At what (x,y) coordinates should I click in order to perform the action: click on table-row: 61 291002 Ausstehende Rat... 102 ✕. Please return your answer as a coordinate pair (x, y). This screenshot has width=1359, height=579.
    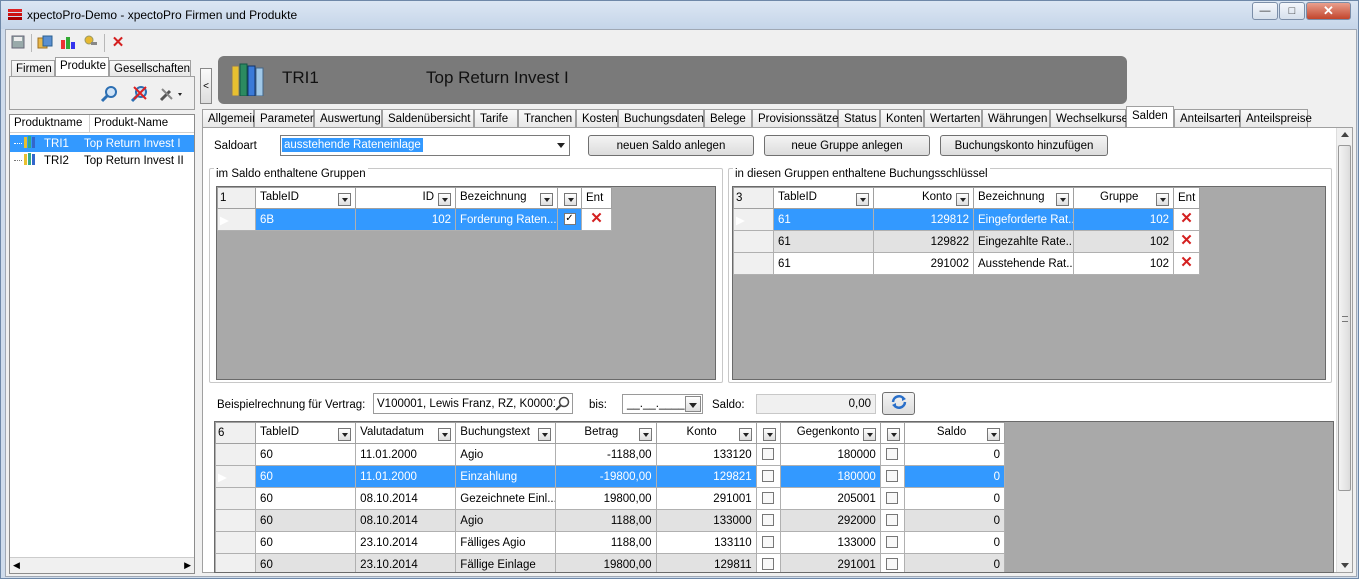
    Looking at the image, I should click on (966, 263).